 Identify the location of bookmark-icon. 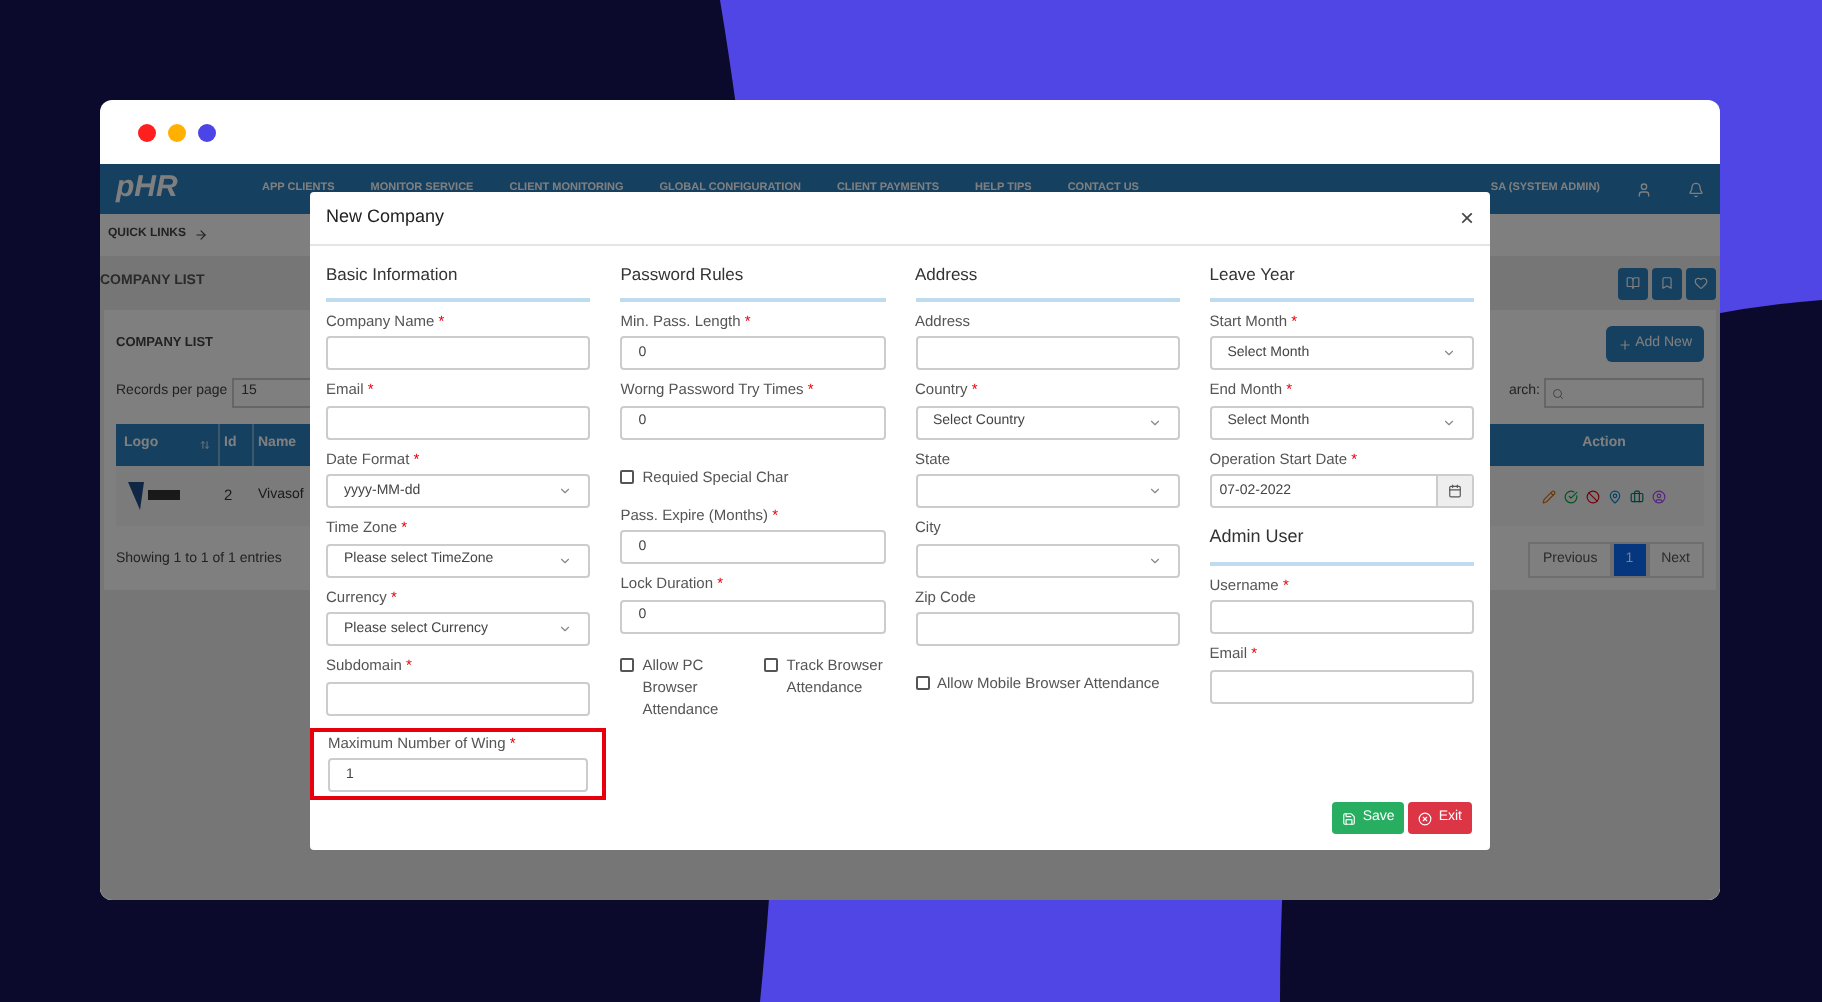
(1667, 283).